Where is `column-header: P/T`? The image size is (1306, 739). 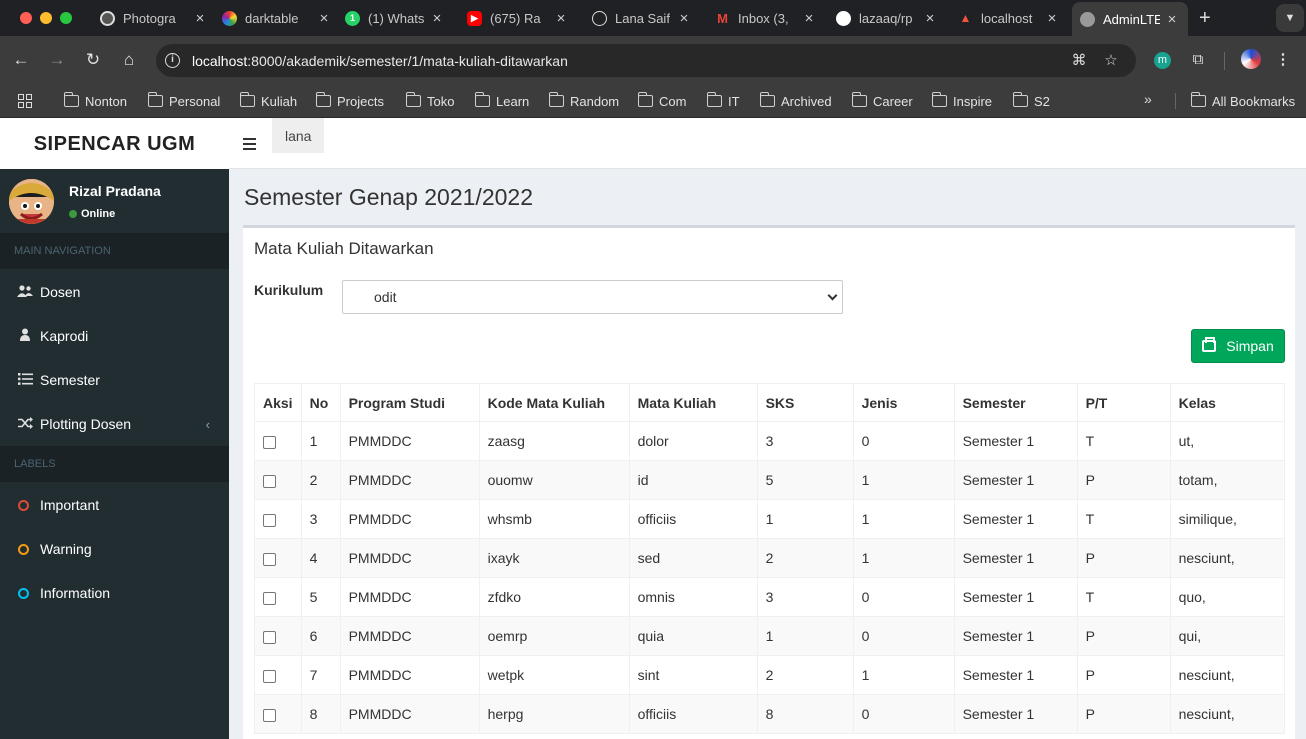
column-header: P/T is located at coordinates (1123, 402).